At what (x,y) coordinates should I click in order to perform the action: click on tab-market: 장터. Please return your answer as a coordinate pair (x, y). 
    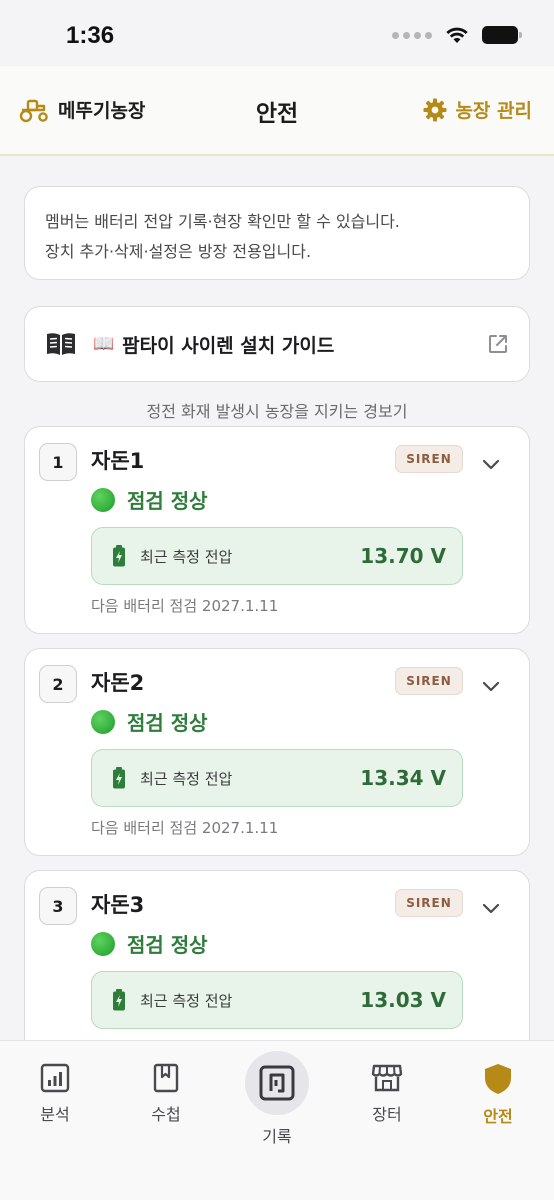
    Looking at the image, I should click on (387, 1094).